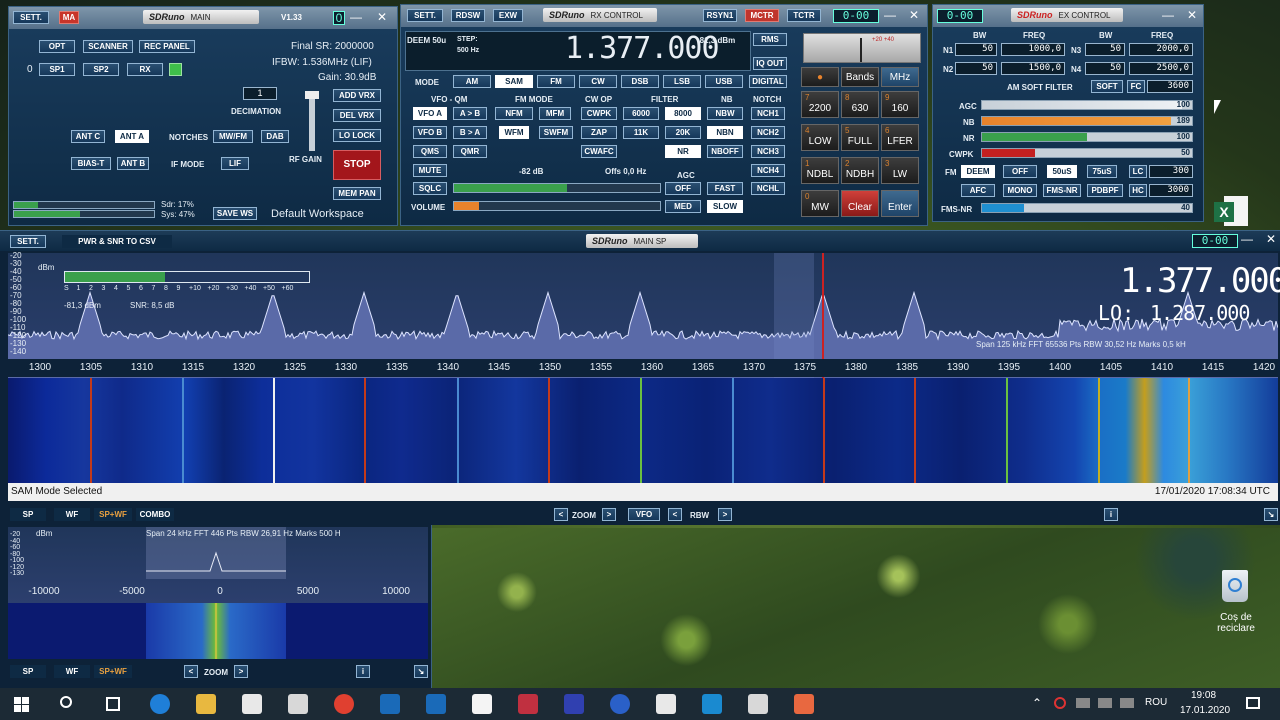 The width and height of the screenshot is (1280, 720). I want to click on keypad-2200-button: 7 2200, so click(820, 104).